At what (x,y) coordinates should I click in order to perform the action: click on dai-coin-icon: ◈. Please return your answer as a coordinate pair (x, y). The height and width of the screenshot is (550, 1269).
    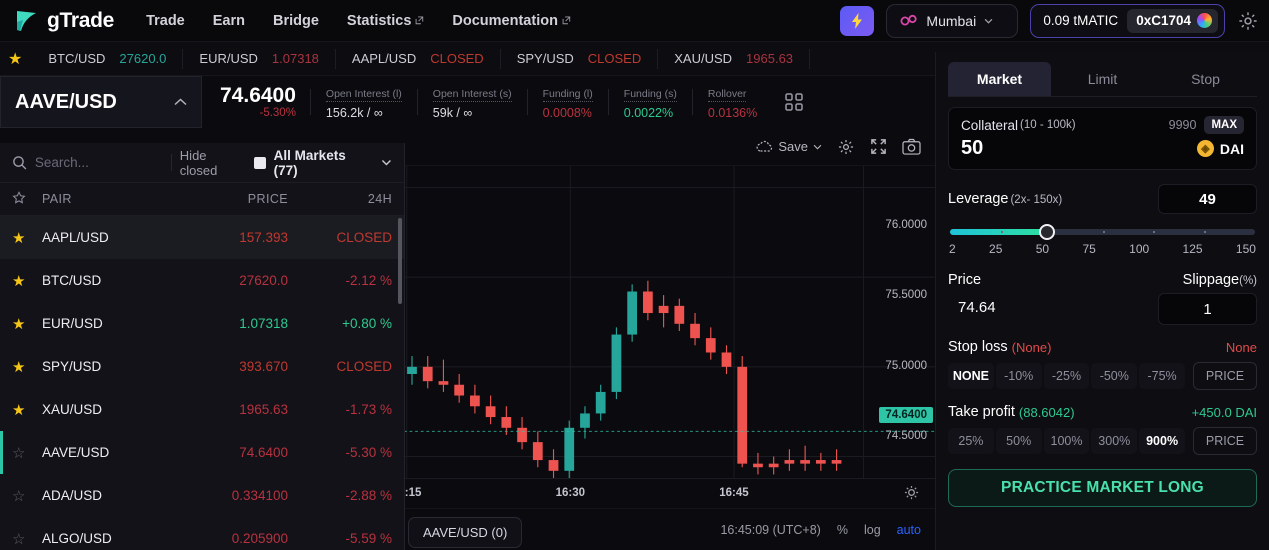
    Looking at the image, I should click on (1205, 148).